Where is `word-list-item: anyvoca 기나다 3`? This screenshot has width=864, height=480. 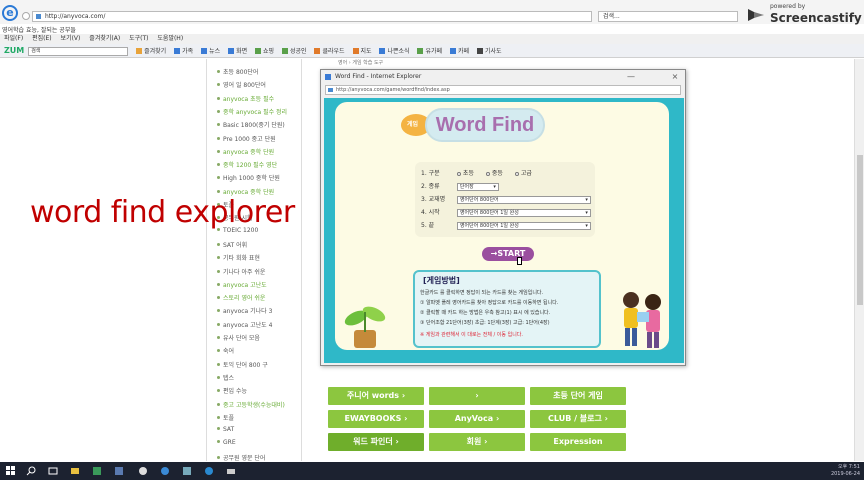 word-list-item: anyvoca 기나다 3 is located at coordinates (244, 310).